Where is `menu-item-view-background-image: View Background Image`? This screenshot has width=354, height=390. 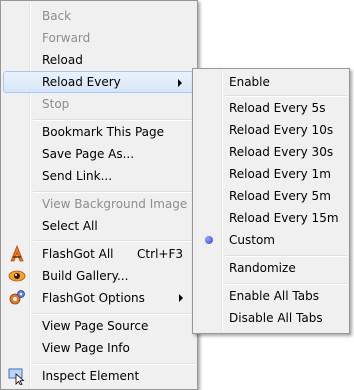
menu-item-view-background-image: View Background Image is located at coordinates (99, 204).